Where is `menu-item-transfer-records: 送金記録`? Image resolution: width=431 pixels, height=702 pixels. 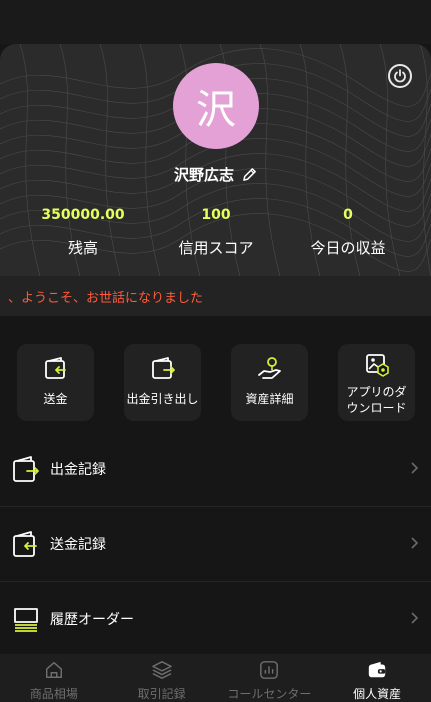 menu-item-transfer-records: 送金記録 is located at coordinates (215, 544).